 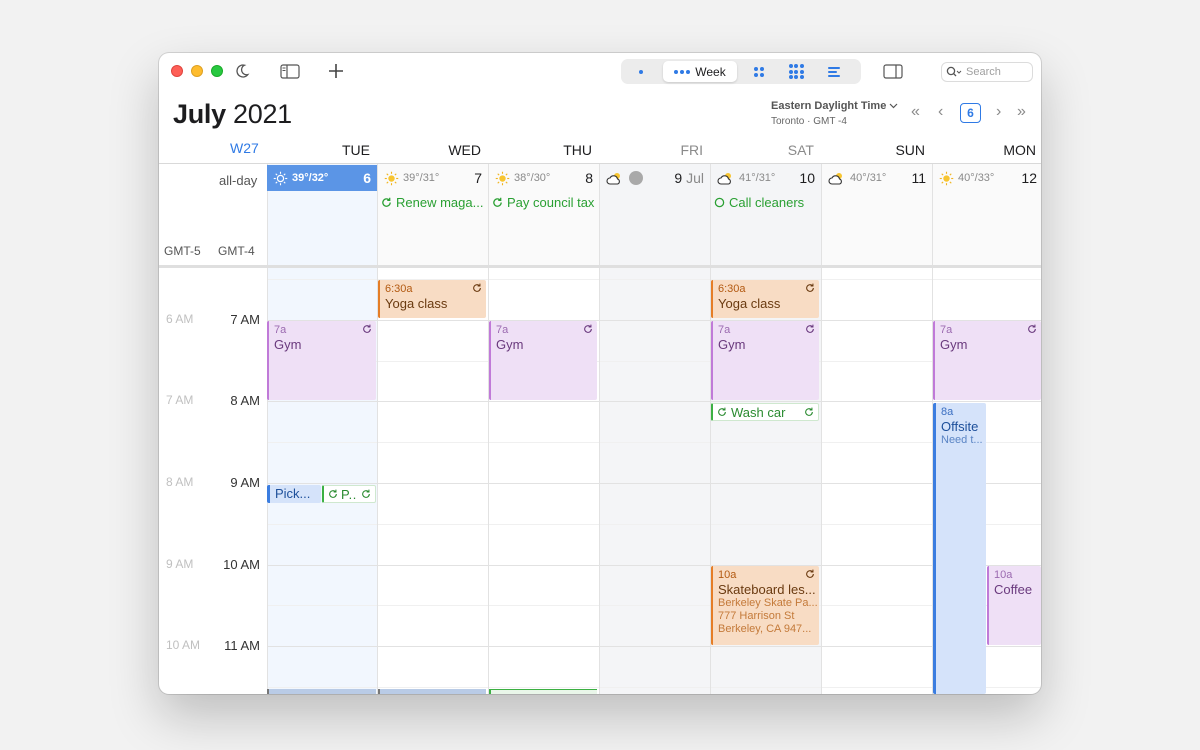 What do you see at coordinates (915, 112) in the screenshot?
I see `previous-week-fast-button: «` at bounding box center [915, 112].